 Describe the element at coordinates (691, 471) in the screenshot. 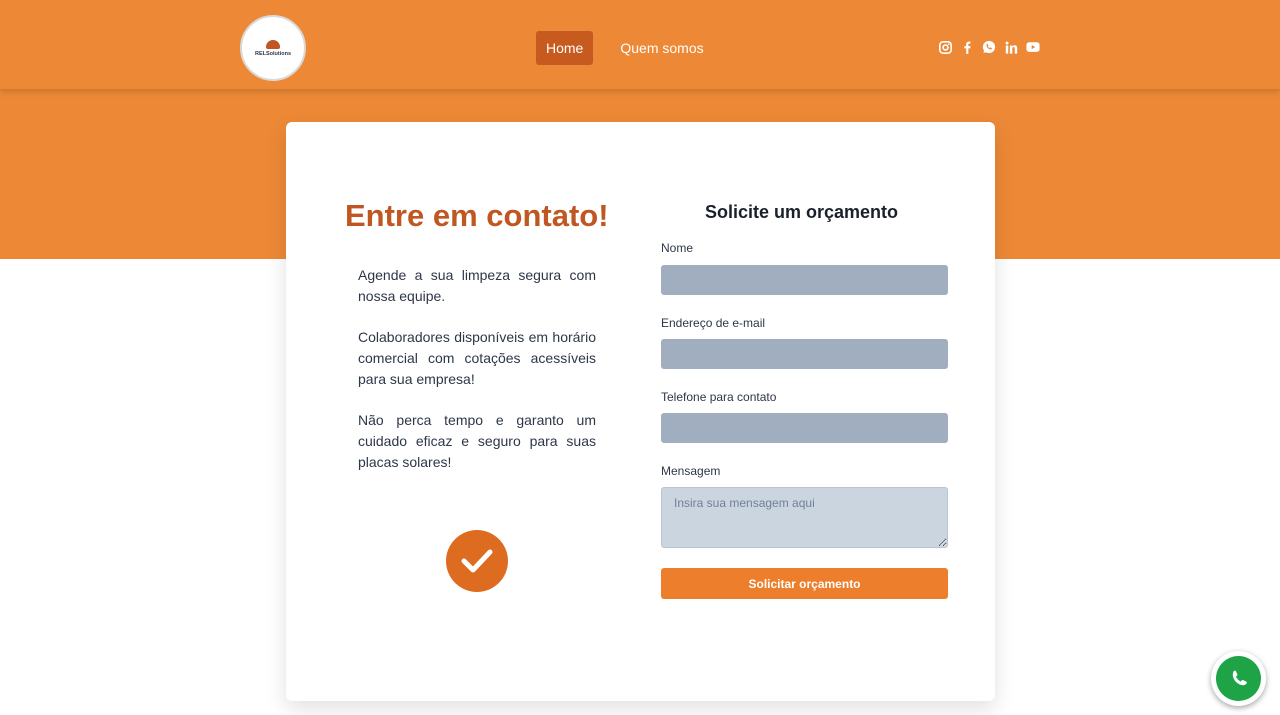

I see `message-label: Mensagem` at that location.